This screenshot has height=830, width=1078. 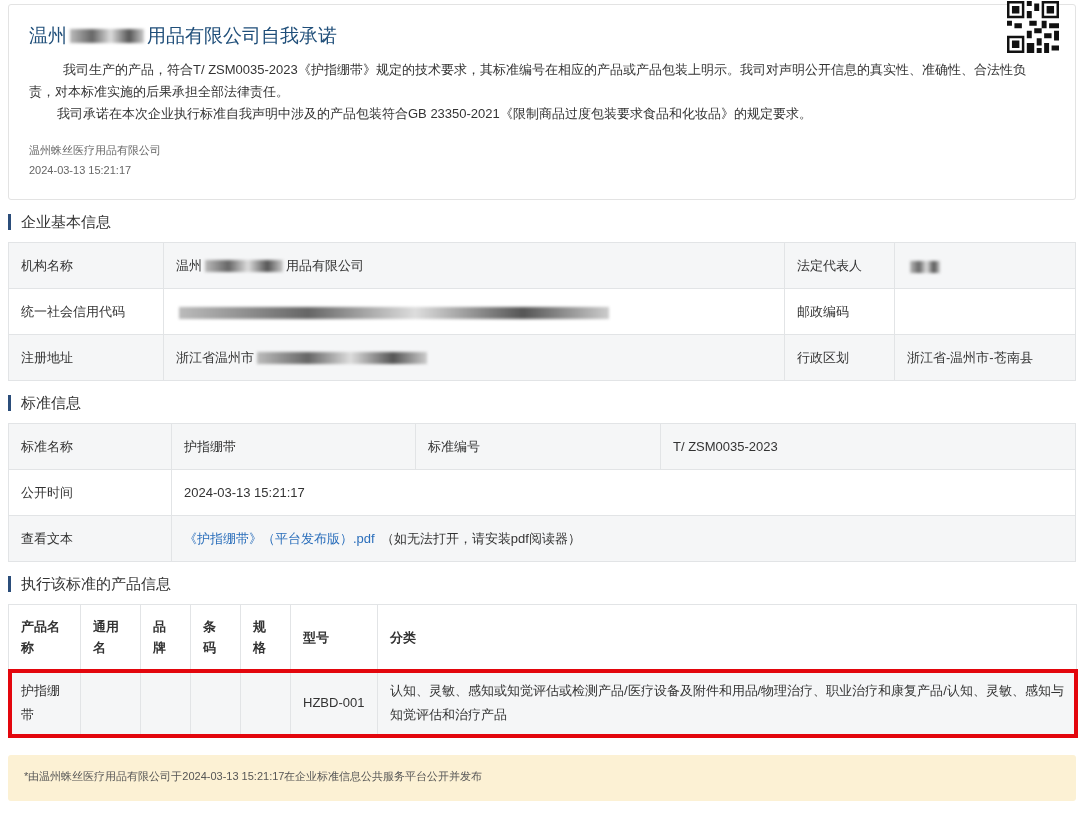 What do you see at coordinates (279, 538) in the screenshot?
I see `pdf-link: 《护指绷带》（平台发布版）.pdf` at bounding box center [279, 538].